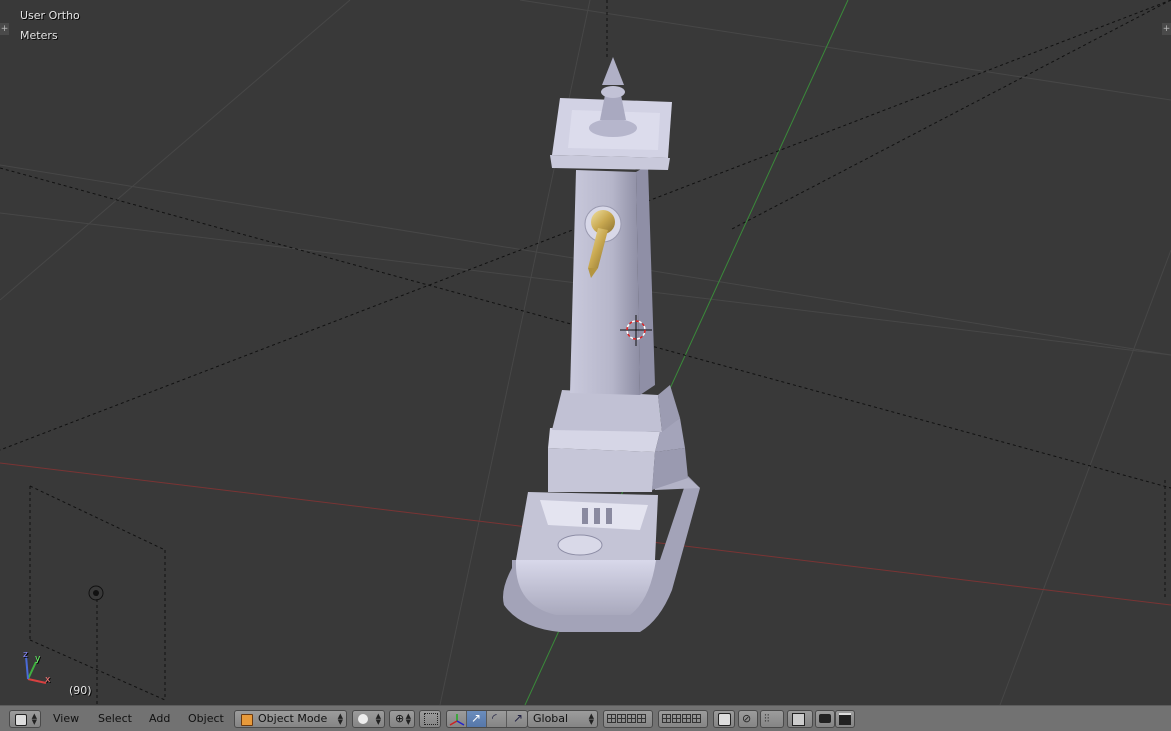 The image size is (1171, 731). I want to click on cube-icon, so click(21, 720).